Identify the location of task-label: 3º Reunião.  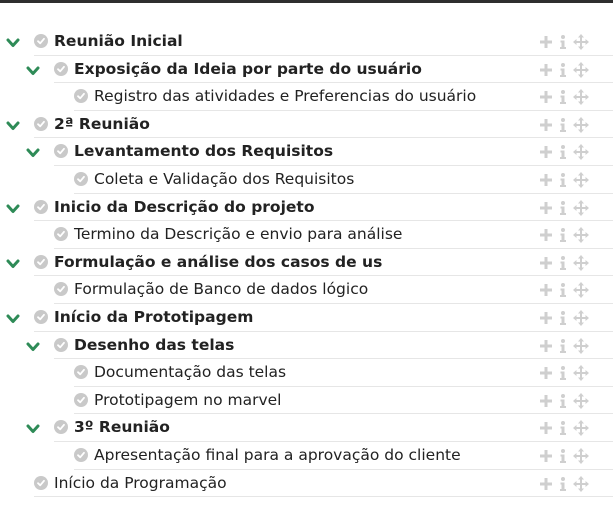
(122, 427).